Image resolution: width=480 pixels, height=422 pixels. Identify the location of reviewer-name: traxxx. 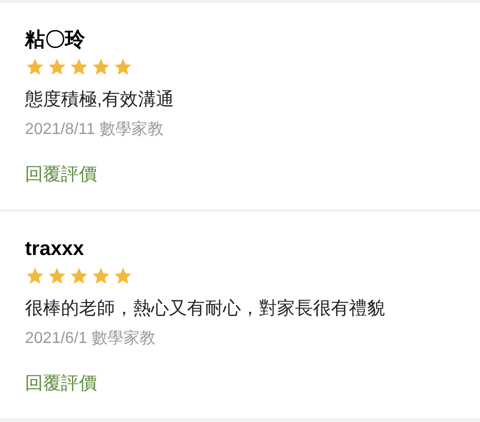
(54, 249).